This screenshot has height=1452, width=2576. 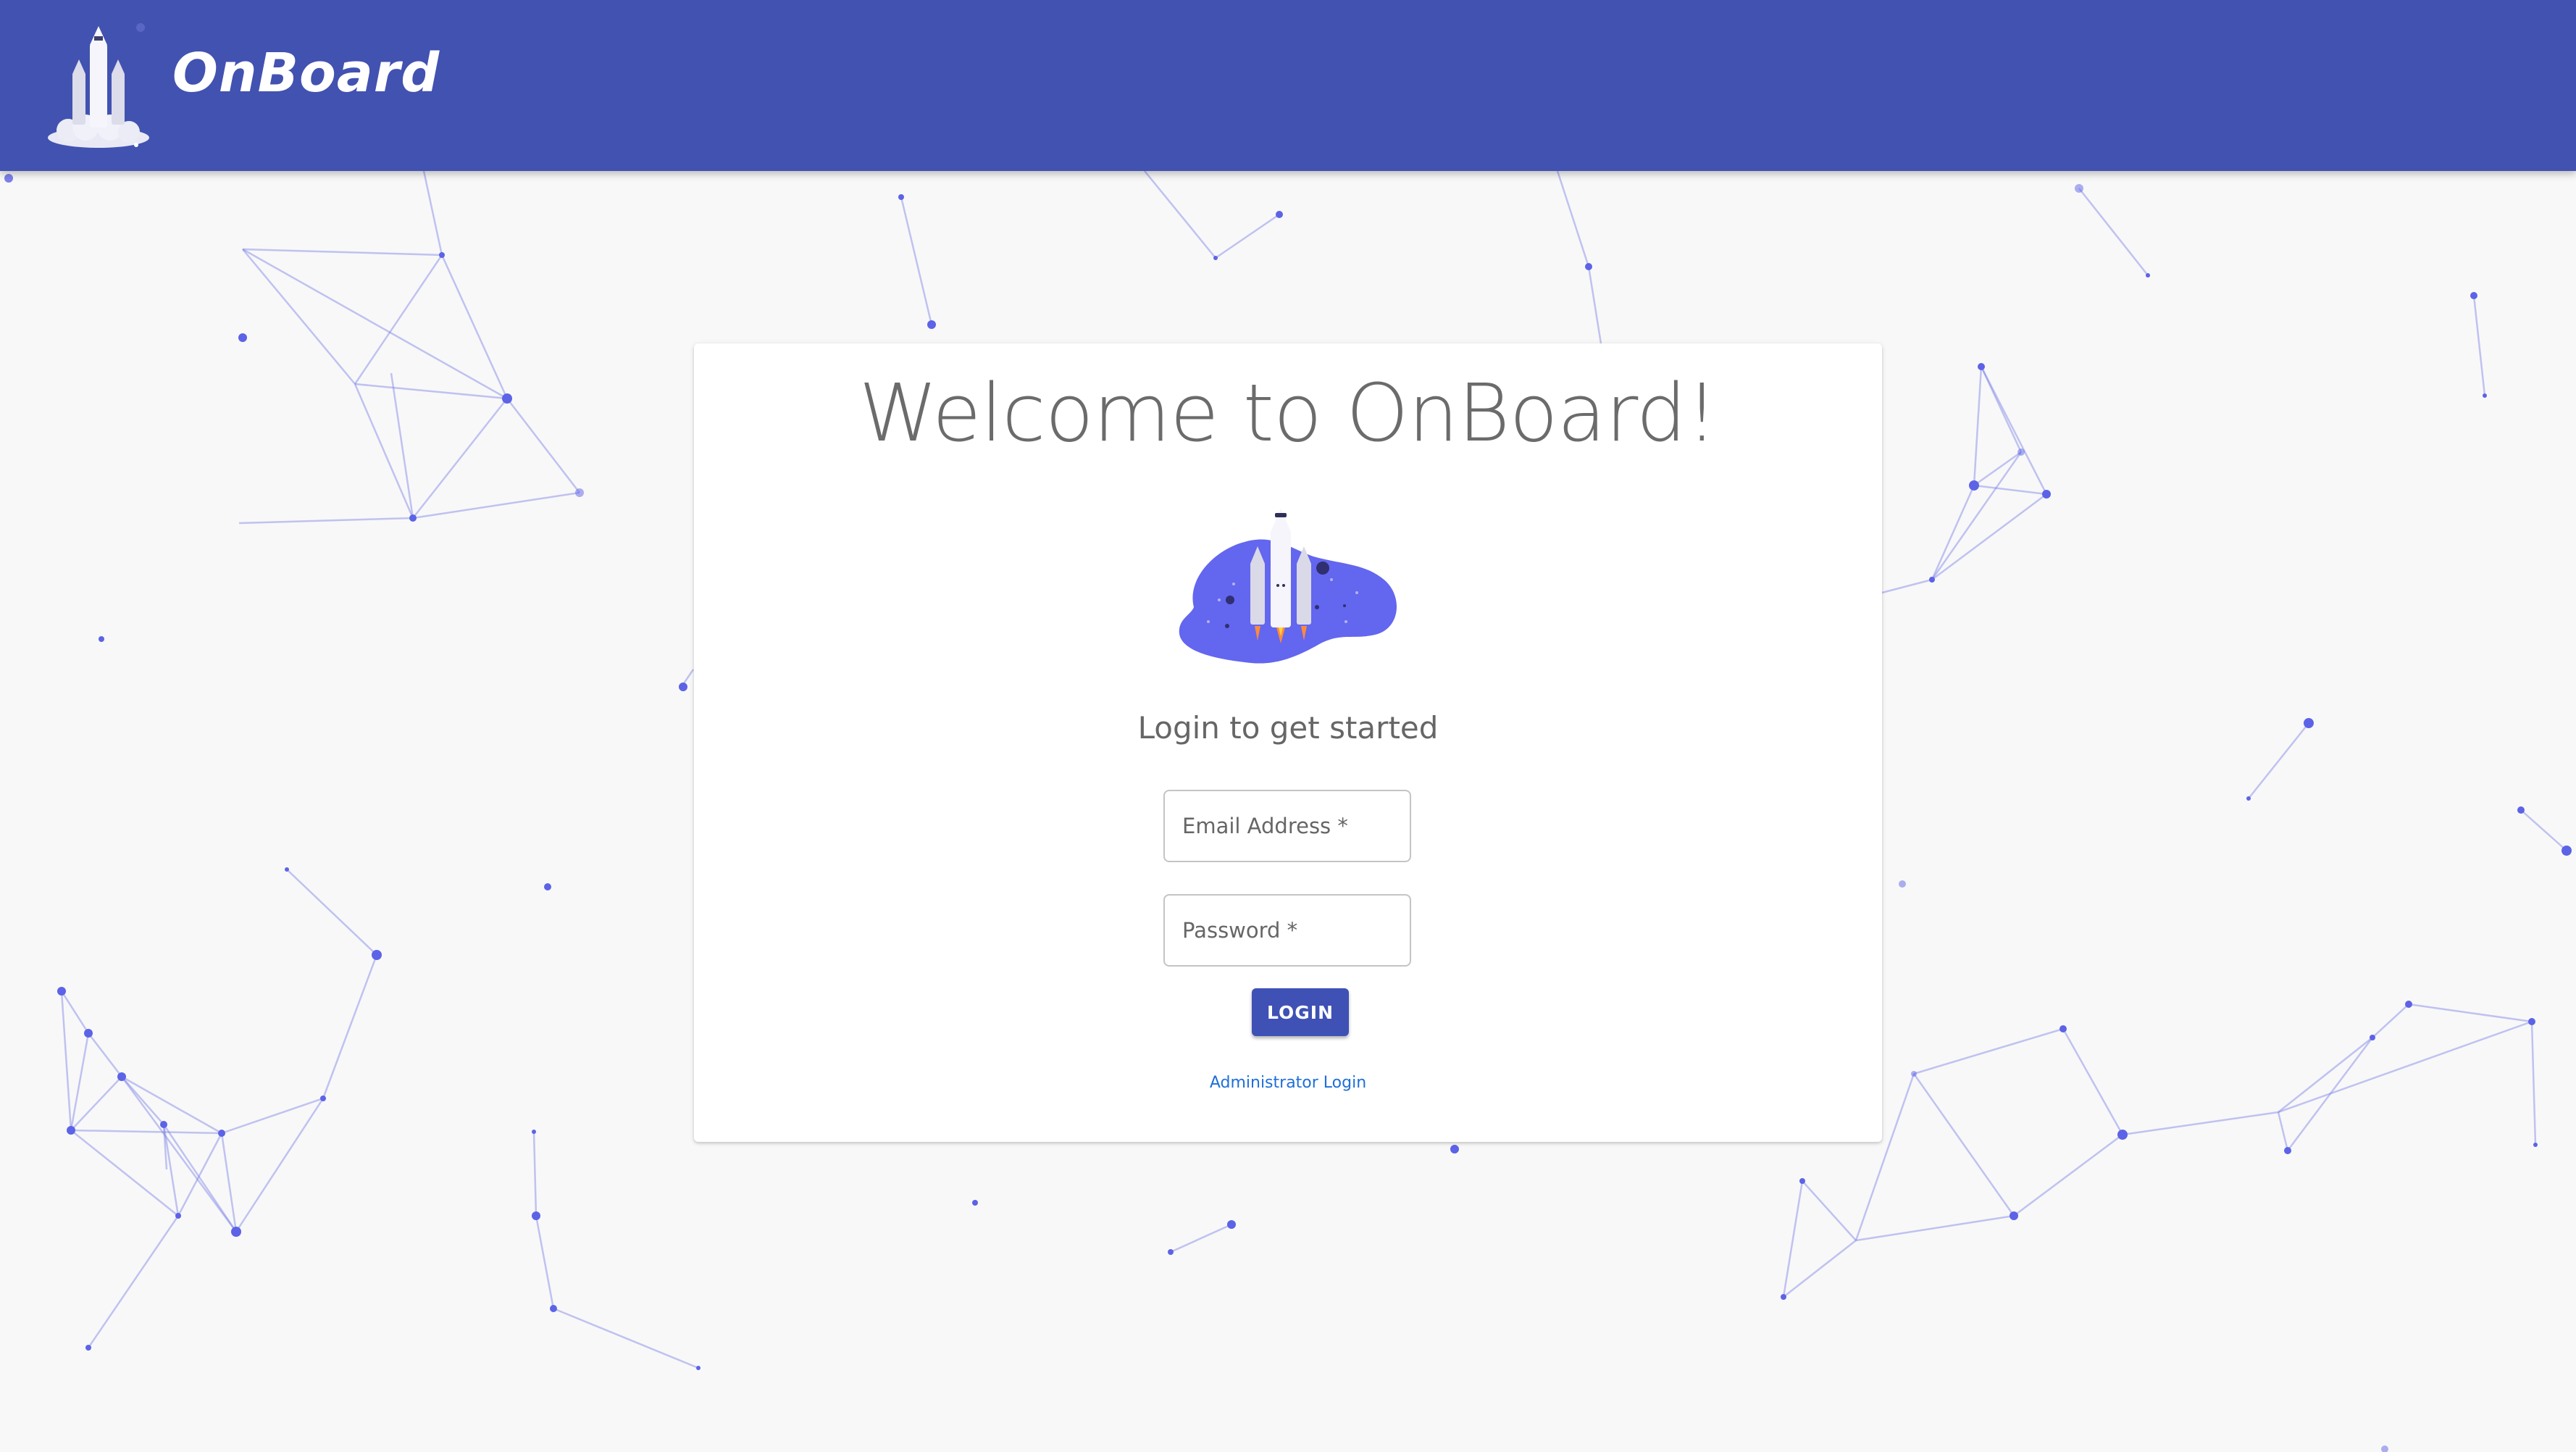 I want to click on password-field, so click(x=1287, y=931).